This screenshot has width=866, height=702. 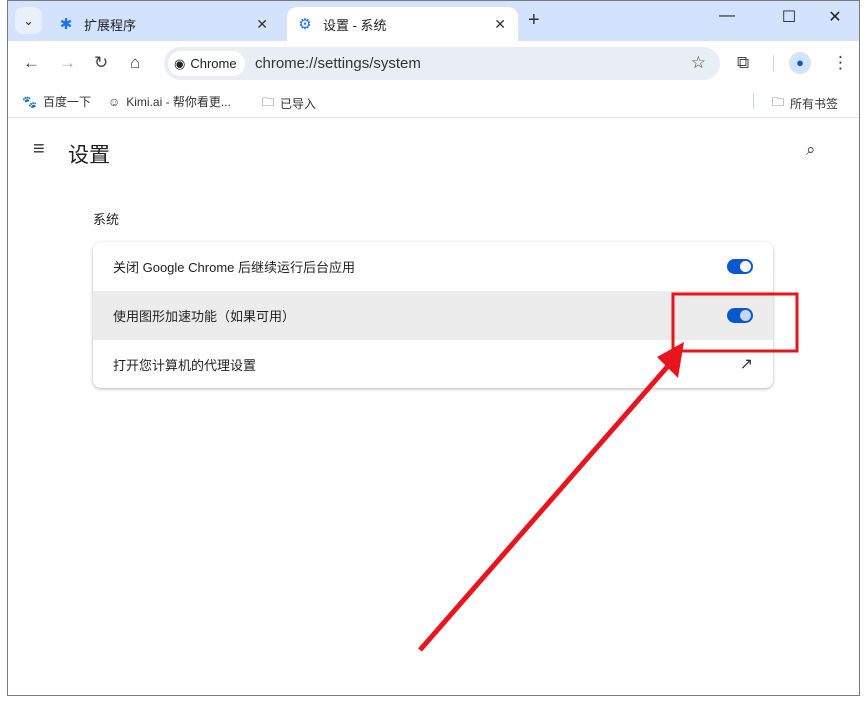 I want to click on highlight-box, so click(x=735, y=322).